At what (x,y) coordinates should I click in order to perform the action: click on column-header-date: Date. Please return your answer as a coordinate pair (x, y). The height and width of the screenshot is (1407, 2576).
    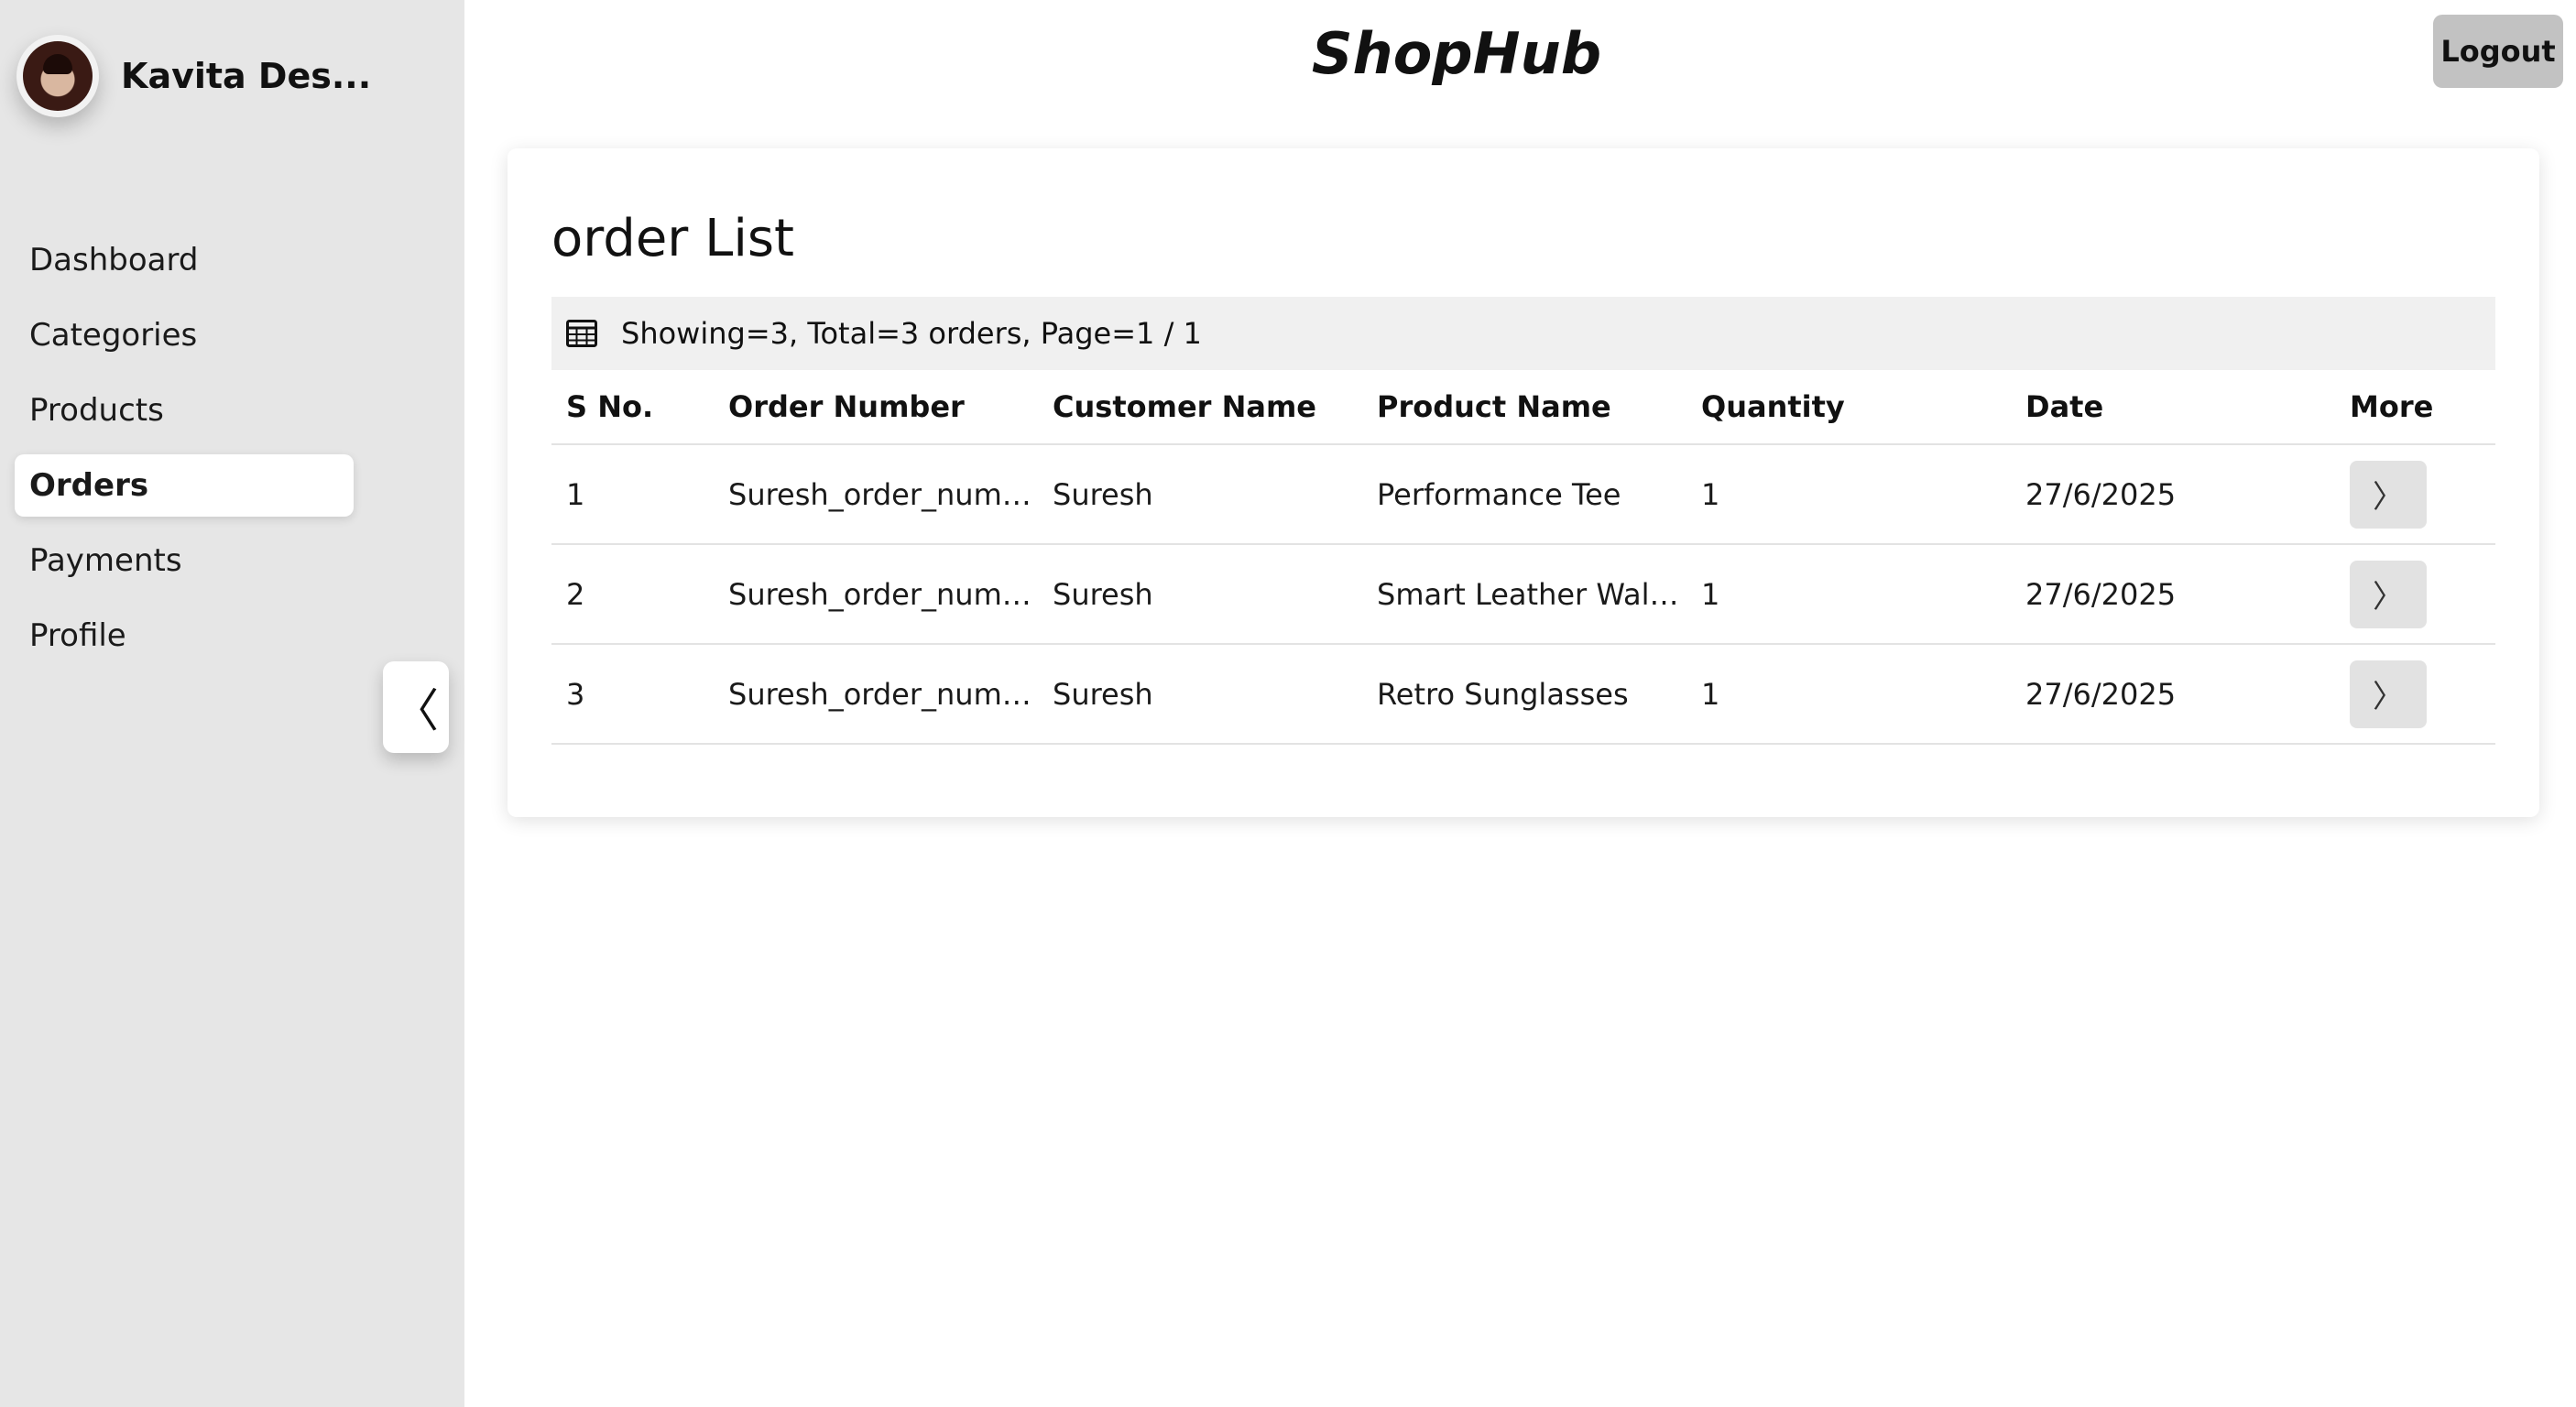
    Looking at the image, I should click on (2065, 406).